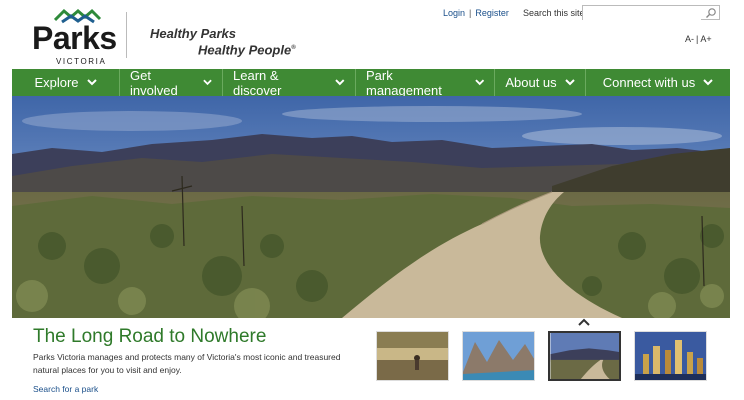  Describe the element at coordinates (154, 82) in the screenshot. I see `nav-item-label: Get involved` at that location.